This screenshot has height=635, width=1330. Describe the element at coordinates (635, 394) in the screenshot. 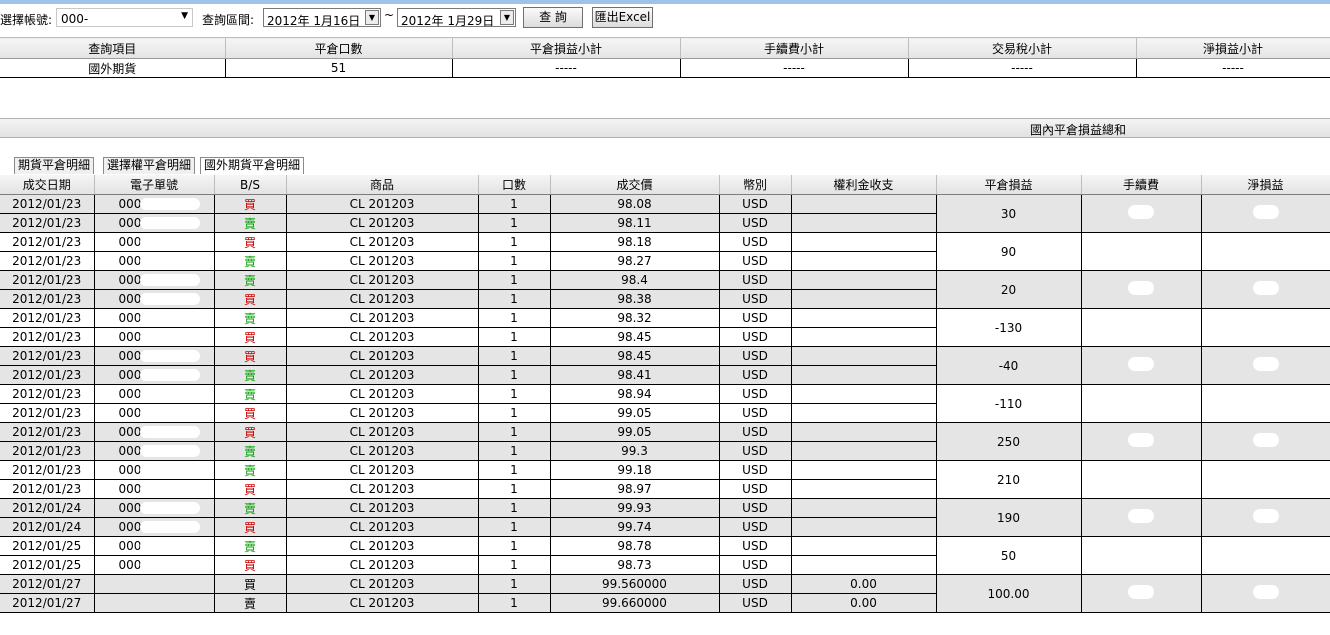

I see `cell-price: 98.94` at that location.